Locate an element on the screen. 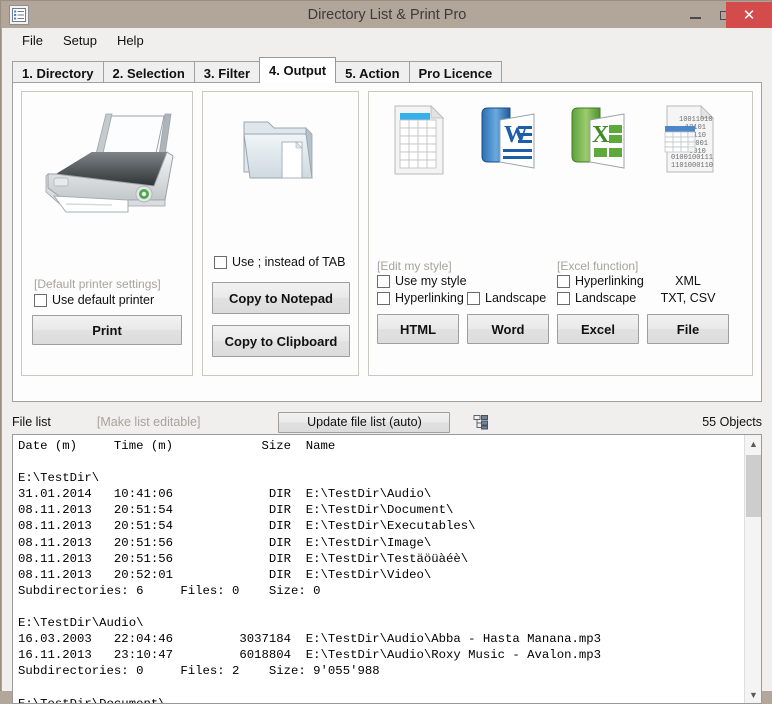 This screenshot has width=772, height=704. close-button: ✕ is located at coordinates (749, 15).